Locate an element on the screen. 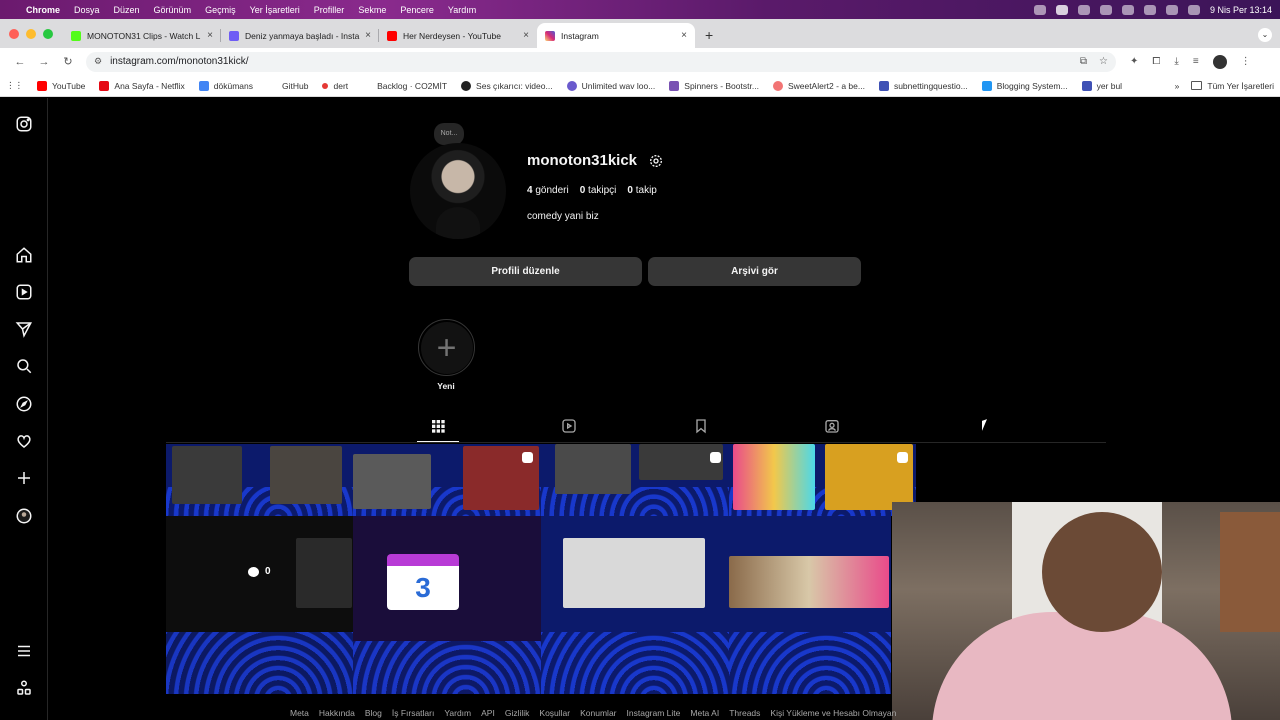 The width and height of the screenshot is (1280, 720). siri-icon is located at coordinates (1193, 9).